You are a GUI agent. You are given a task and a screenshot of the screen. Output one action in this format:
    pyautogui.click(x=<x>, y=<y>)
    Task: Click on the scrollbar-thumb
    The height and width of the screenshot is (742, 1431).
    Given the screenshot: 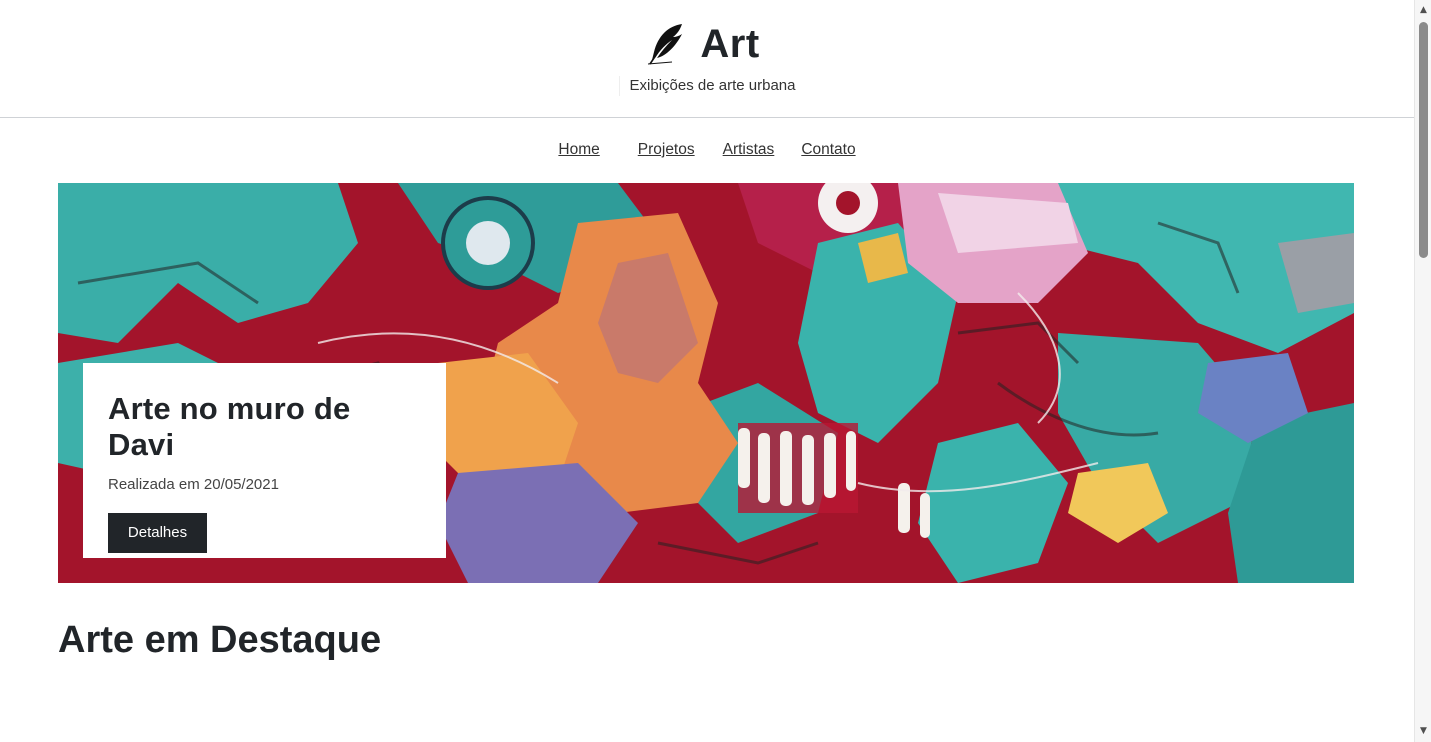 What is the action you would take?
    pyautogui.click(x=1423, y=140)
    